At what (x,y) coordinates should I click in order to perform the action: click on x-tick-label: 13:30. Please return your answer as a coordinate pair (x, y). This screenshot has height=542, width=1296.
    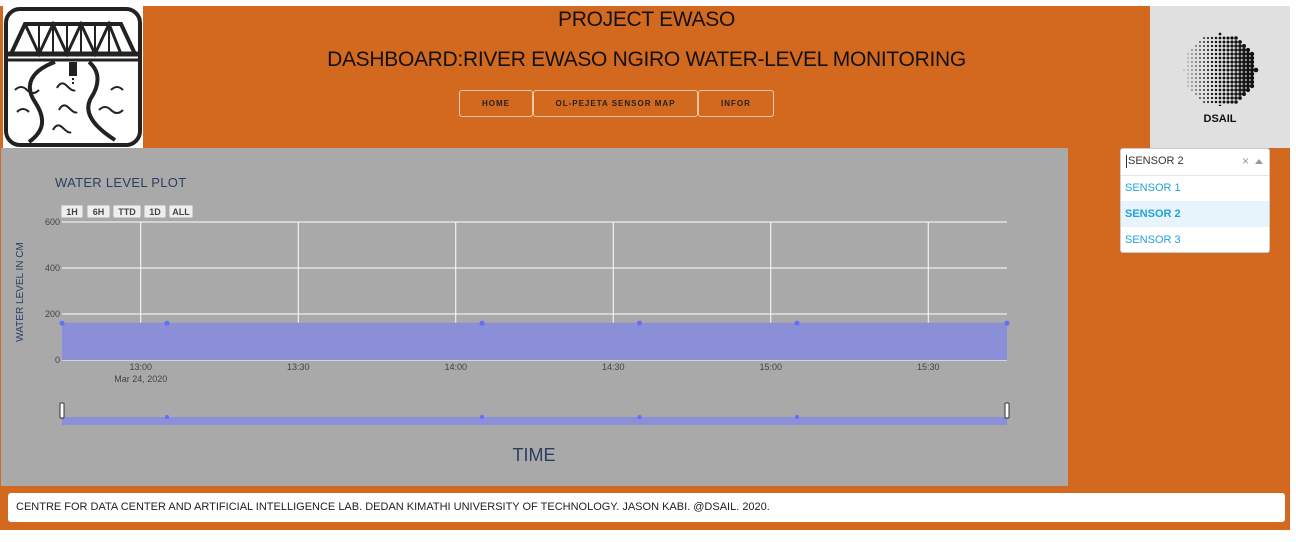
    Looking at the image, I should click on (298, 367).